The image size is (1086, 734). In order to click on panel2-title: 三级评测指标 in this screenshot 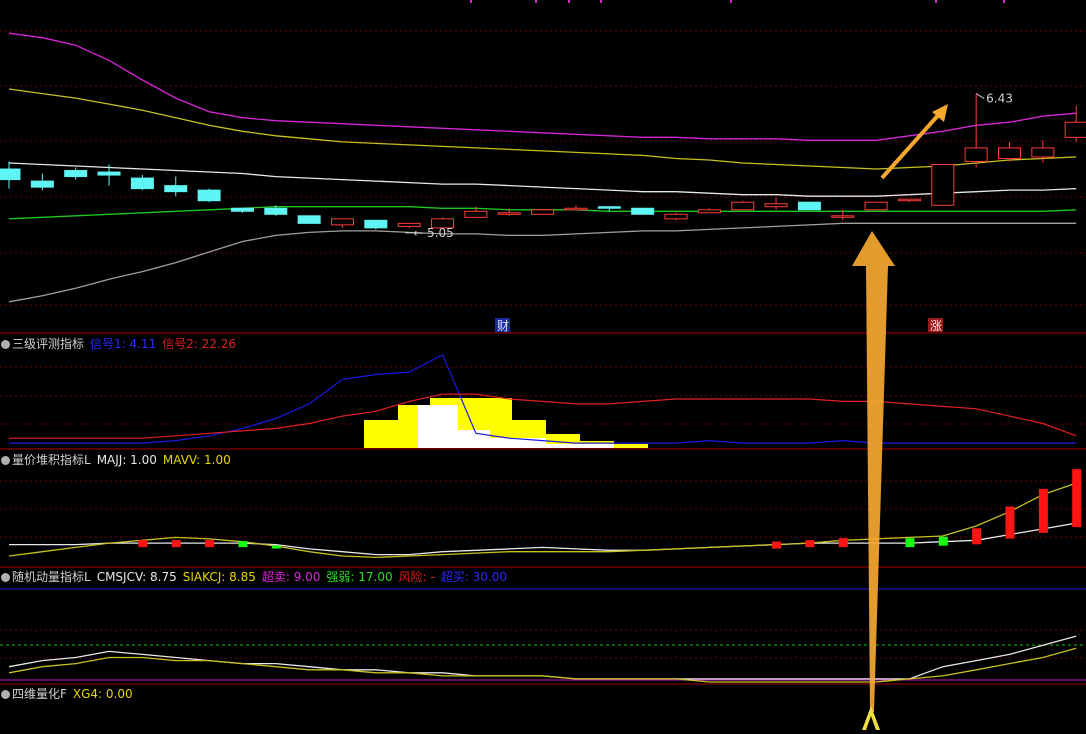, I will do `click(48, 344)`.